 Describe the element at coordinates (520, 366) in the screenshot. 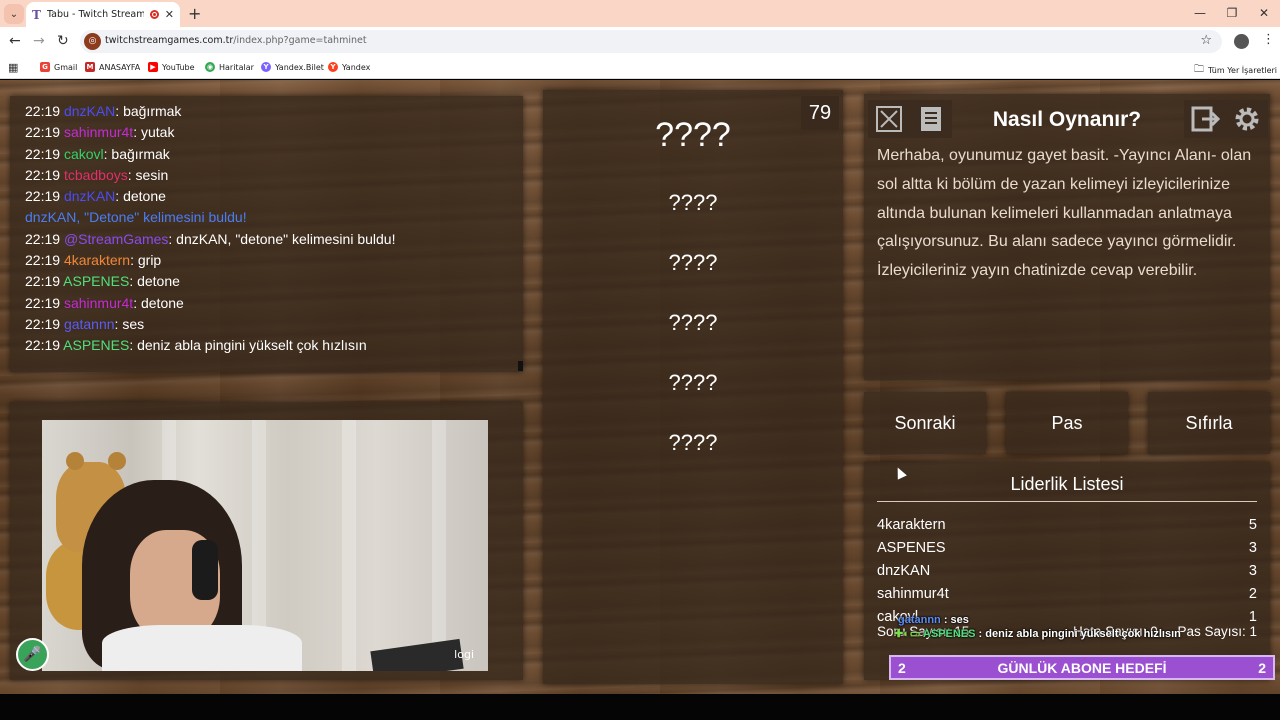

I see `chat-scrollbar` at that location.